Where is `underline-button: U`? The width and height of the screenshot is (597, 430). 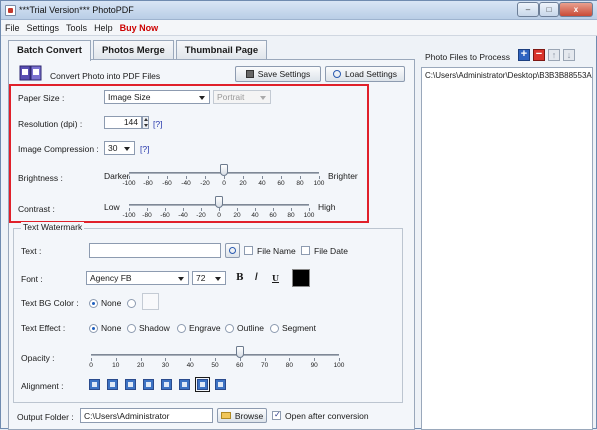
underline-button: U is located at coordinates (275, 278).